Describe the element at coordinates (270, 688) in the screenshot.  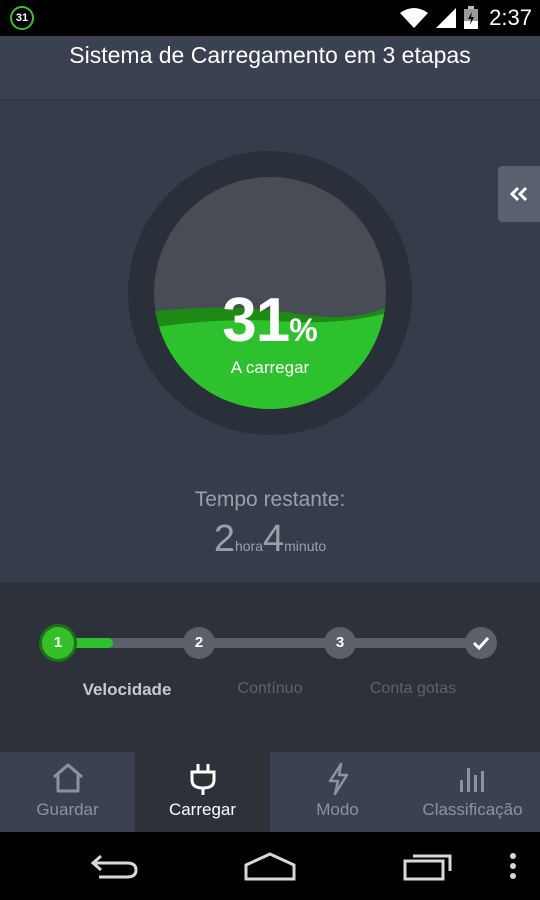
I see `stage-2-label: Contínuo` at that location.